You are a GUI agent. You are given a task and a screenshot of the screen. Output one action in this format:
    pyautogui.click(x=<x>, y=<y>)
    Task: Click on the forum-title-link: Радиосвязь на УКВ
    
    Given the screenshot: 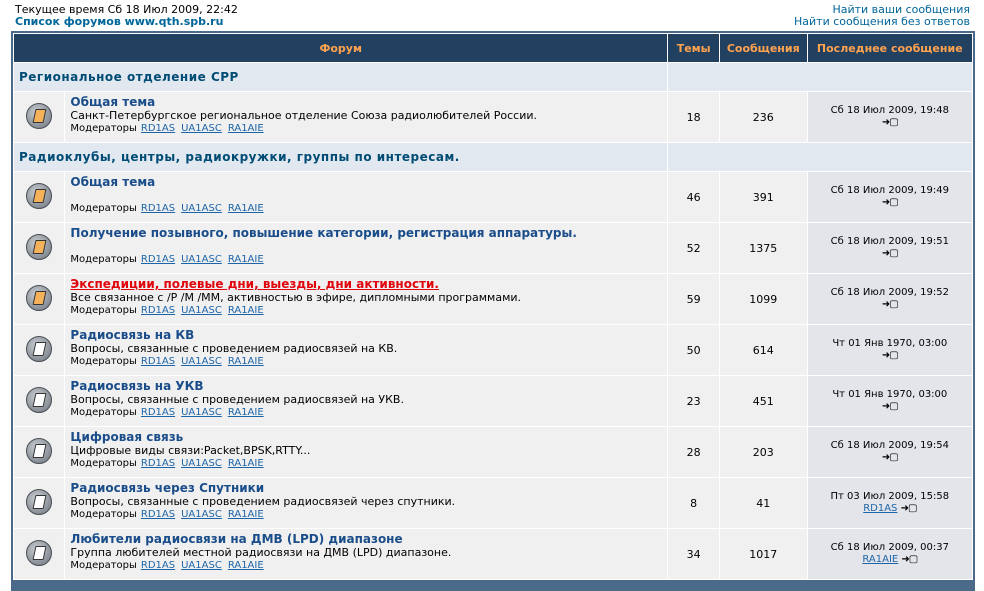 What is the action you would take?
    pyautogui.click(x=366, y=386)
    